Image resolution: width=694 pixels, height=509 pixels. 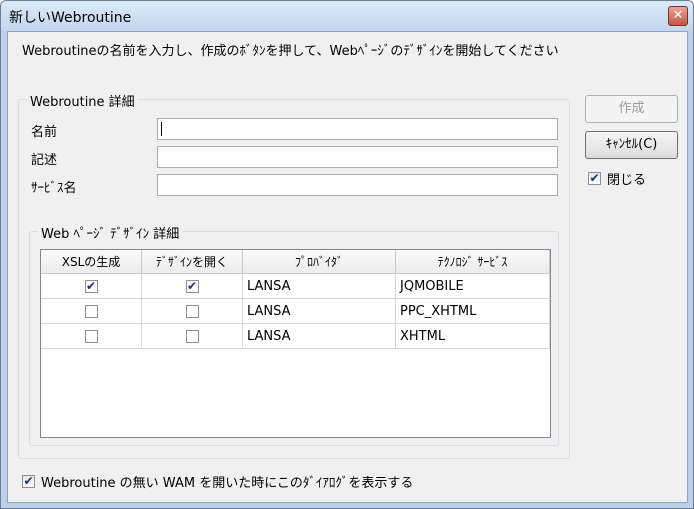 What do you see at coordinates (28, 481) in the screenshot?
I see `show-dialog-checkbox: ✔` at bounding box center [28, 481].